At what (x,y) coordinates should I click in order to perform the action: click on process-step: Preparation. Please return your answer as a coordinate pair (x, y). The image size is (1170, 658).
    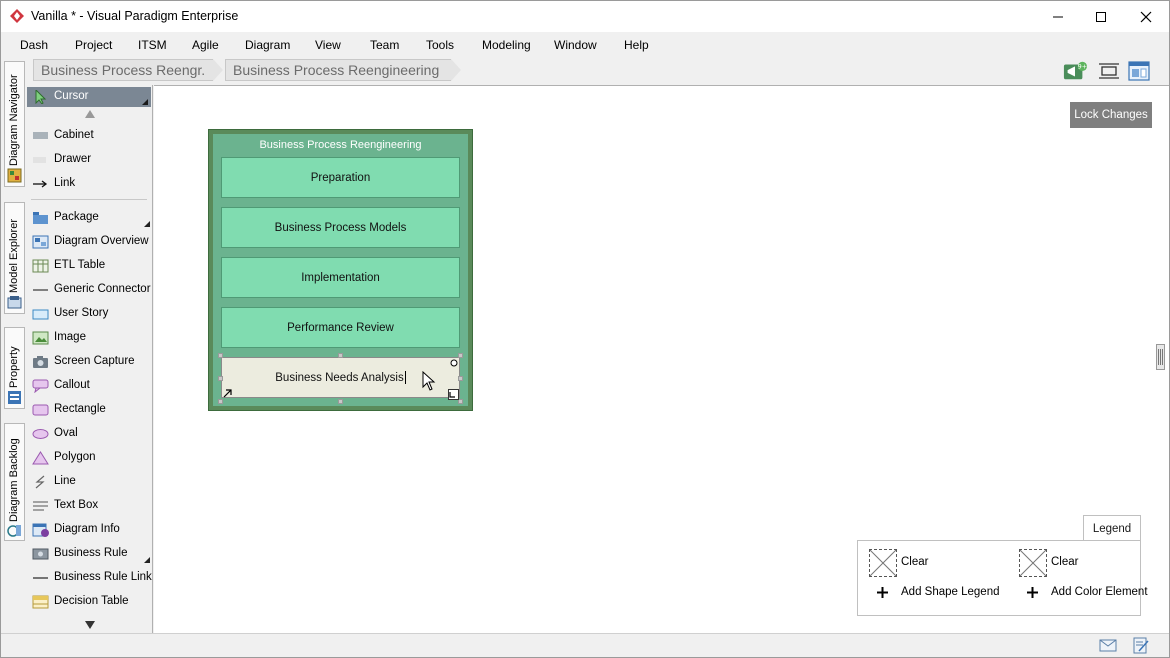
    Looking at the image, I should click on (340, 177).